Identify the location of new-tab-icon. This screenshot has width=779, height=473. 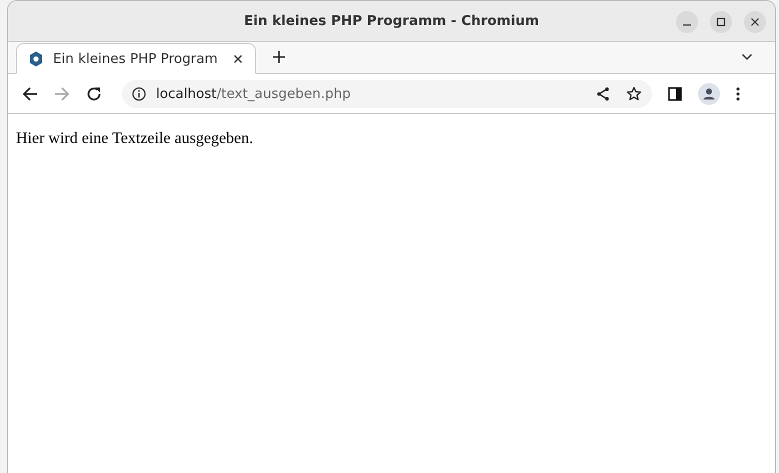
(279, 57).